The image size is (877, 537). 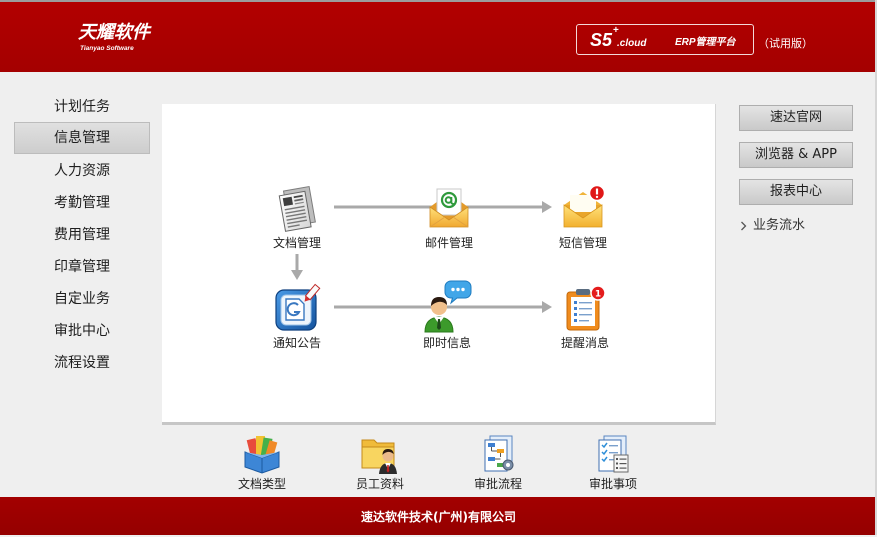 I want to click on company-logo-subtitle: Tianyao Software, so click(x=107, y=48).